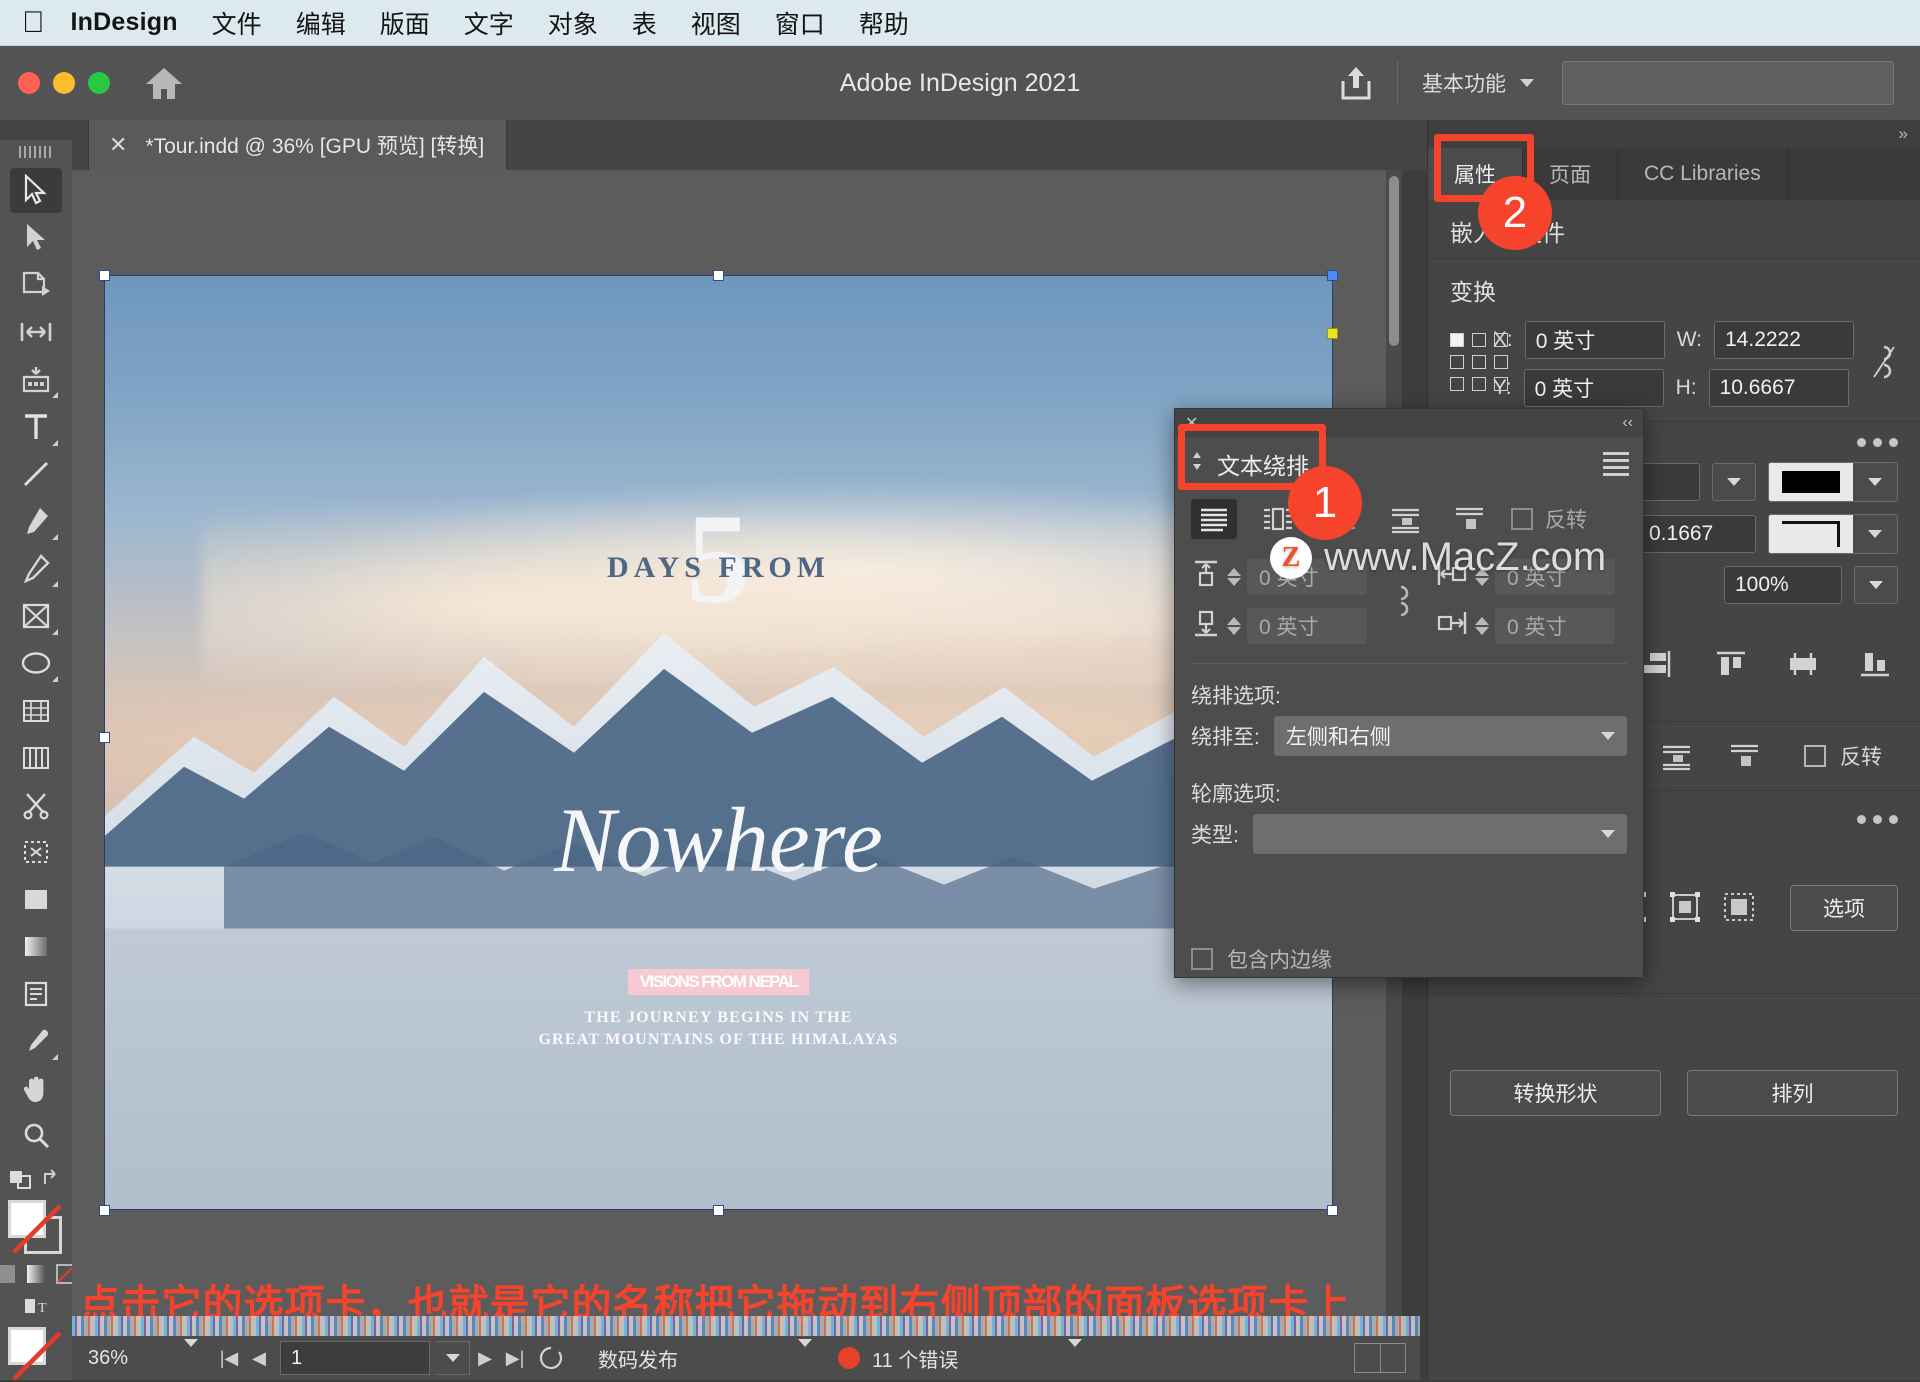 This screenshot has width=1920, height=1382. What do you see at coordinates (1815, 756) in the screenshot?
I see `invert-checkbox` at bounding box center [1815, 756].